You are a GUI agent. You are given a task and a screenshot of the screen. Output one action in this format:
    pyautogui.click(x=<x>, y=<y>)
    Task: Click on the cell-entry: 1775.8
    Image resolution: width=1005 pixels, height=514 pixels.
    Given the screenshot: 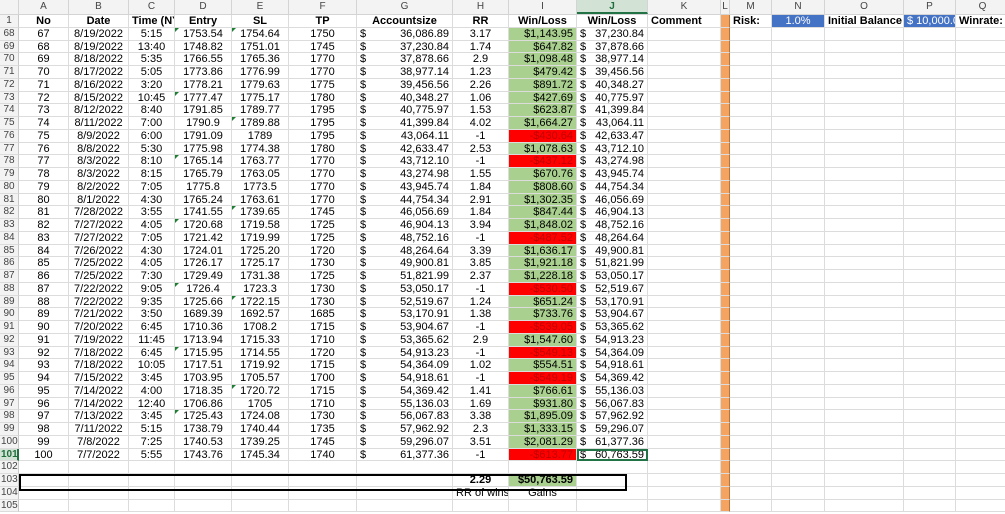 What is the action you would take?
    pyautogui.click(x=203, y=187)
    